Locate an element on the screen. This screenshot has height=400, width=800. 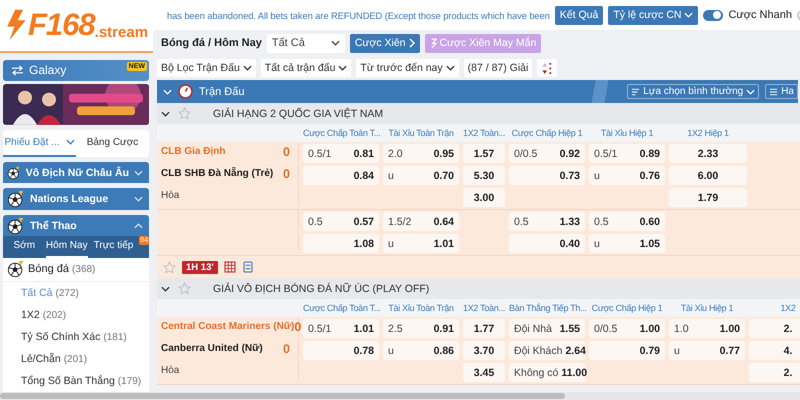
odds-cell: 3.00 is located at coordinates (484, 197).